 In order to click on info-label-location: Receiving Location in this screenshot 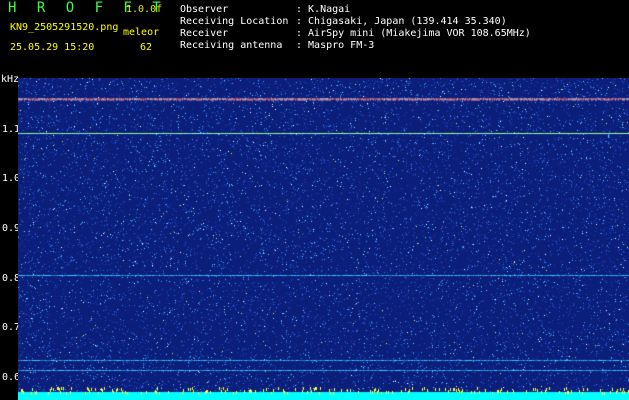, I will do `click(234, 21)`.